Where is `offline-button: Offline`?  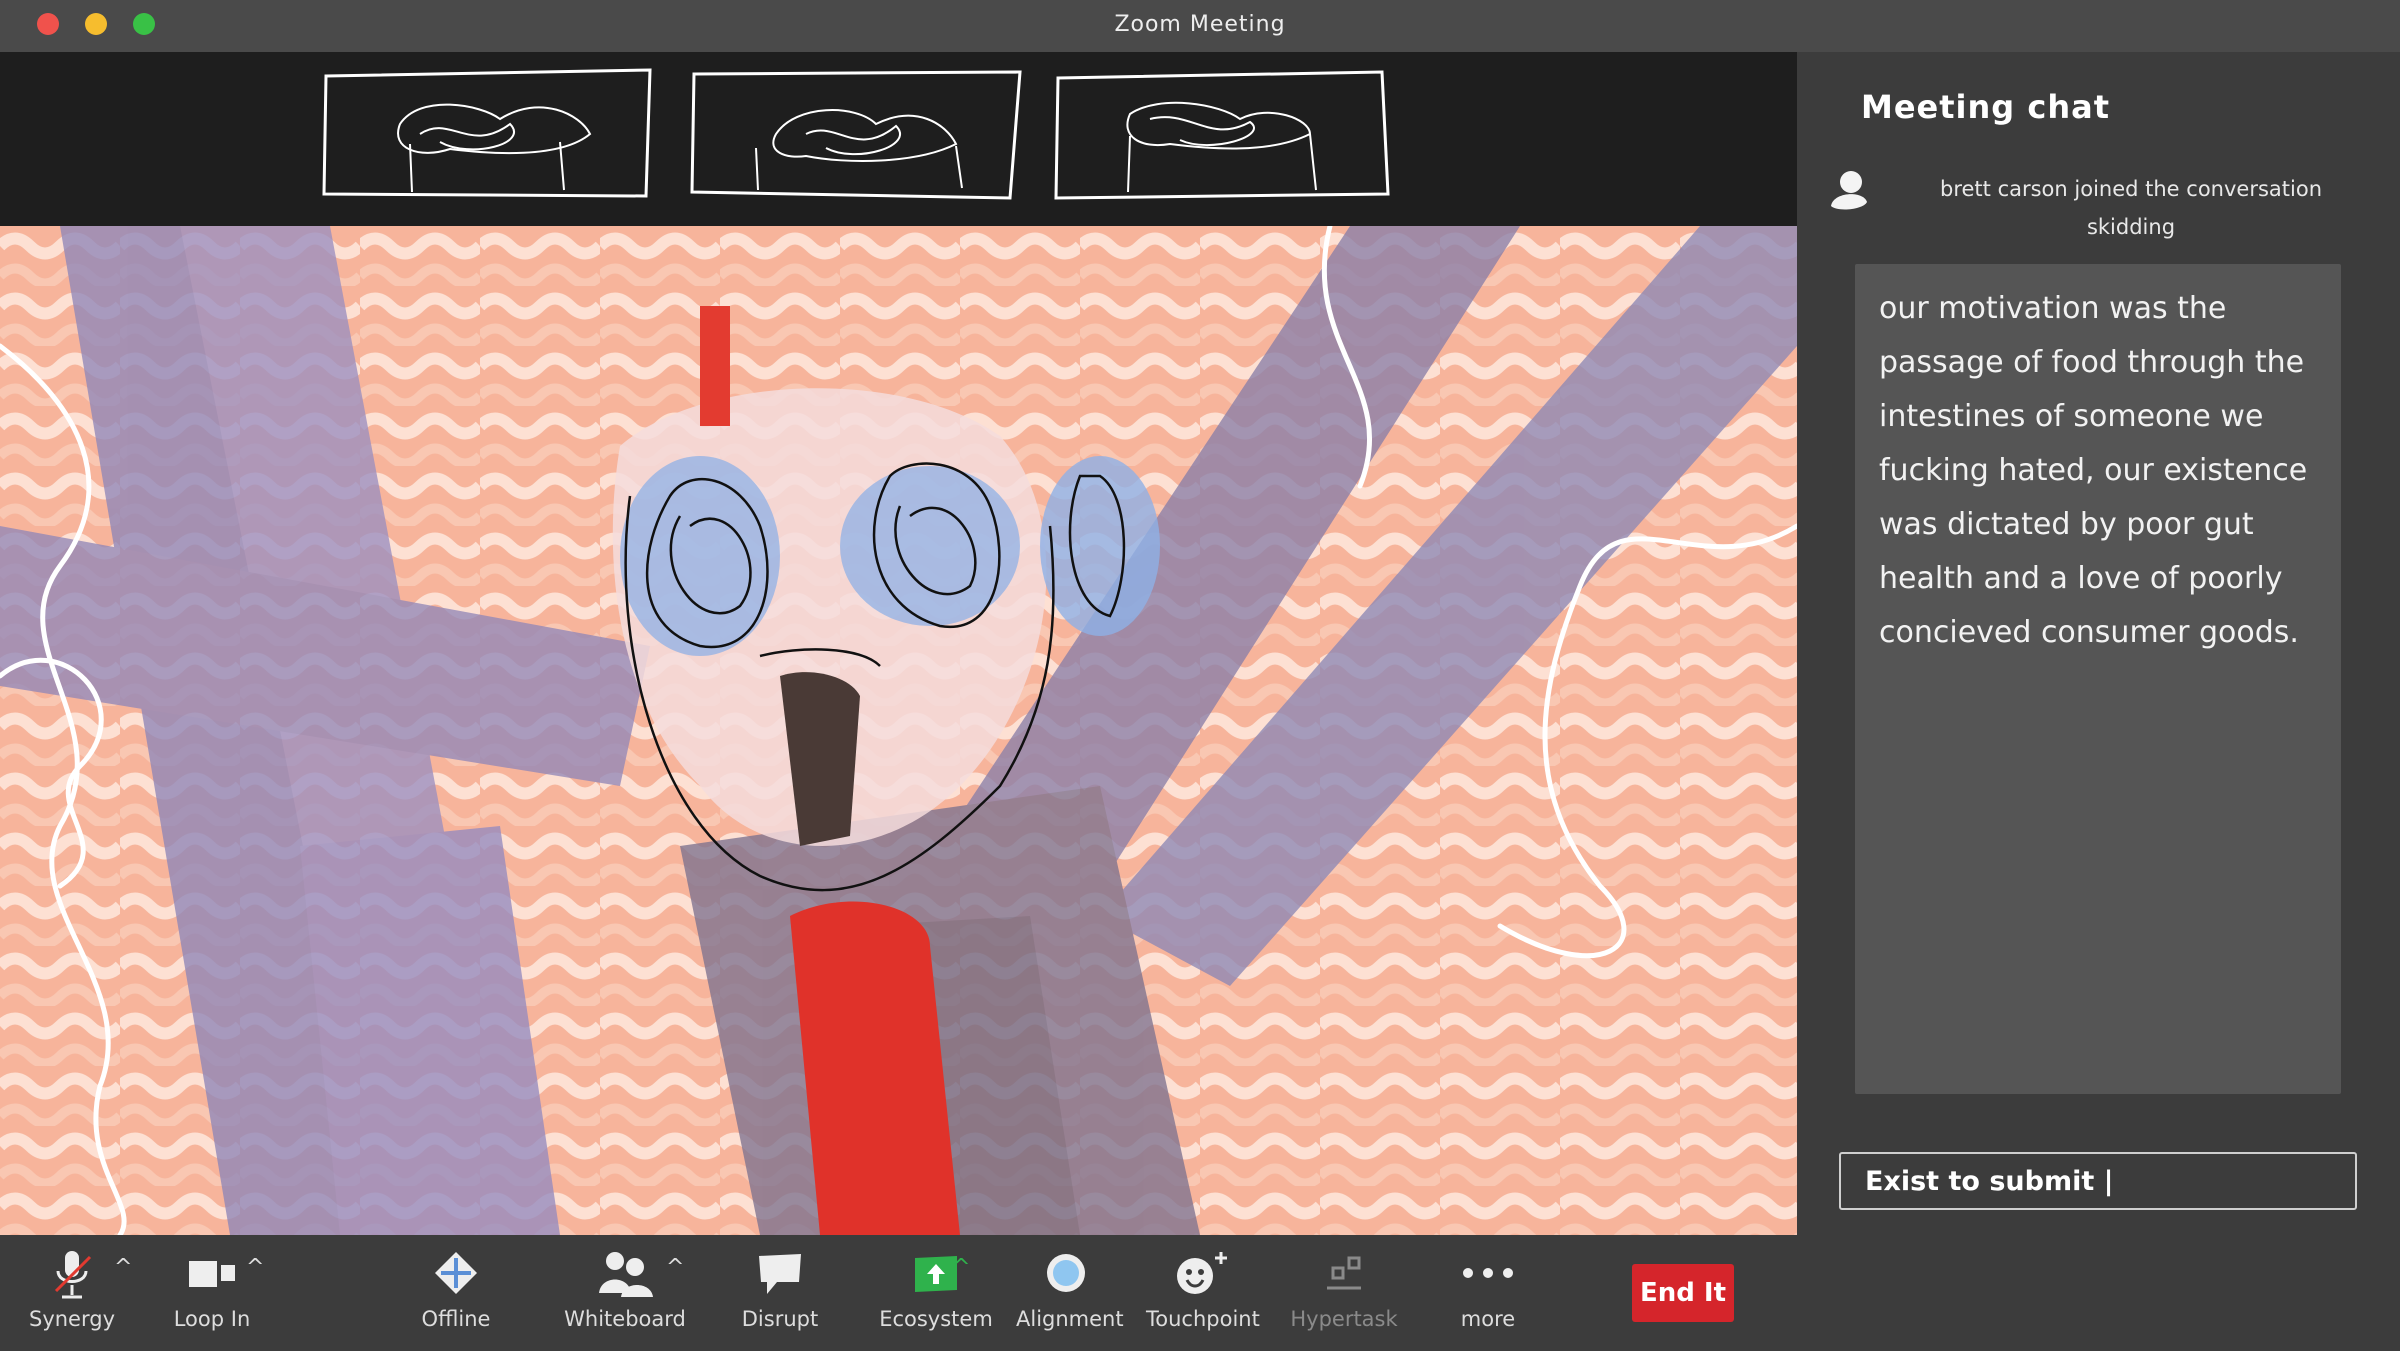 offline-button: Offline is located at coordinates (456, 1288).